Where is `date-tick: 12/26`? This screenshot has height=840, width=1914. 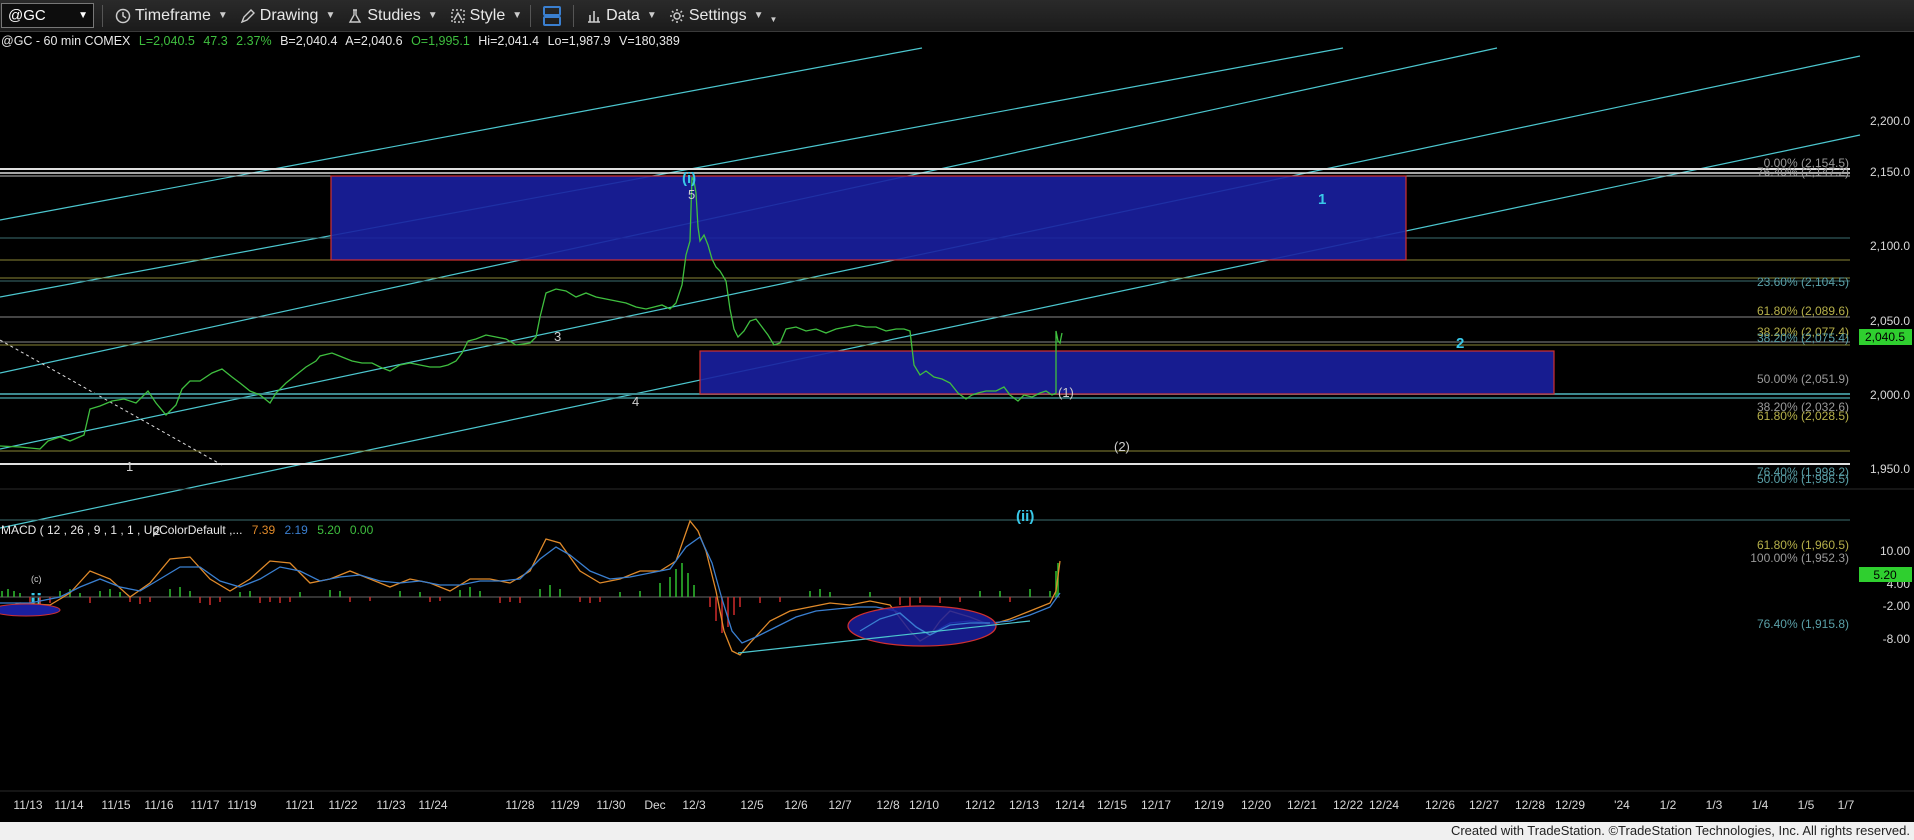
date-tick: 12/26 is located at coordinates (1440, 805).